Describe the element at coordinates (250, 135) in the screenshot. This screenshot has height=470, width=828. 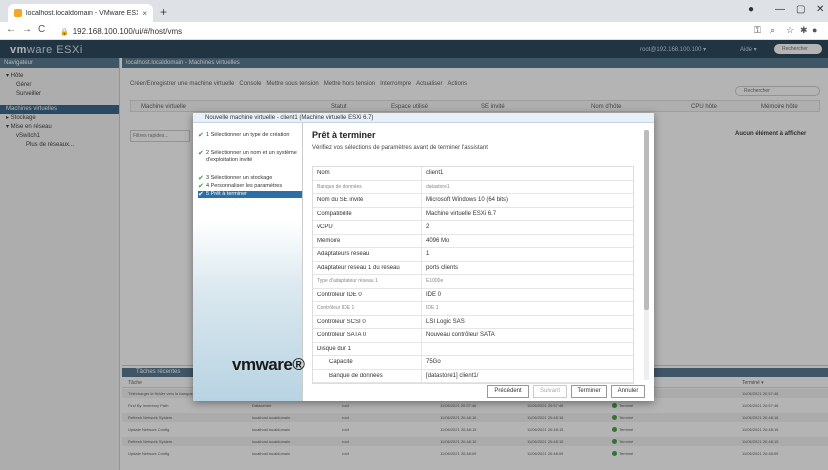
I see `wizard-step-1: ✔ 1 Sélectionner un type de création` at that location.